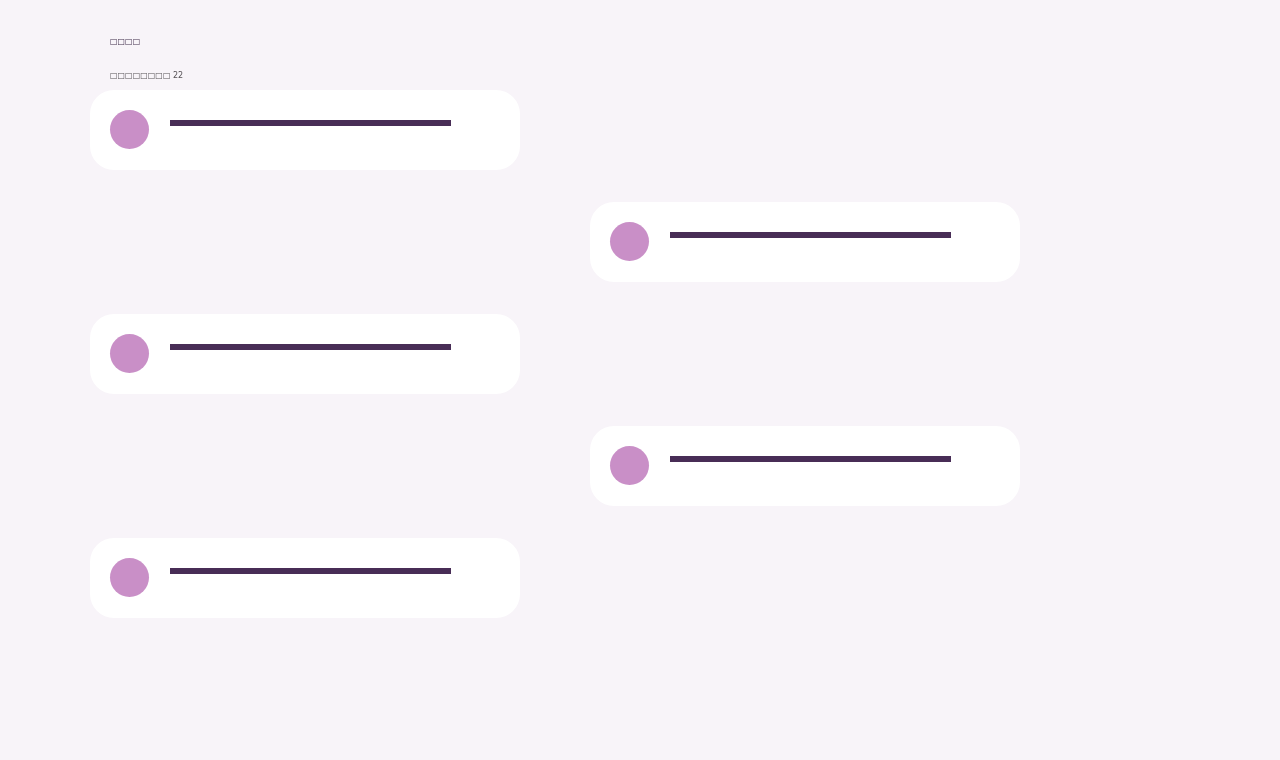 The image size is (1280, 760). What do you see at coordinates (125, 42) in the screenshot?
I see `page-title: □□□□` at bounding box center [125, 42].